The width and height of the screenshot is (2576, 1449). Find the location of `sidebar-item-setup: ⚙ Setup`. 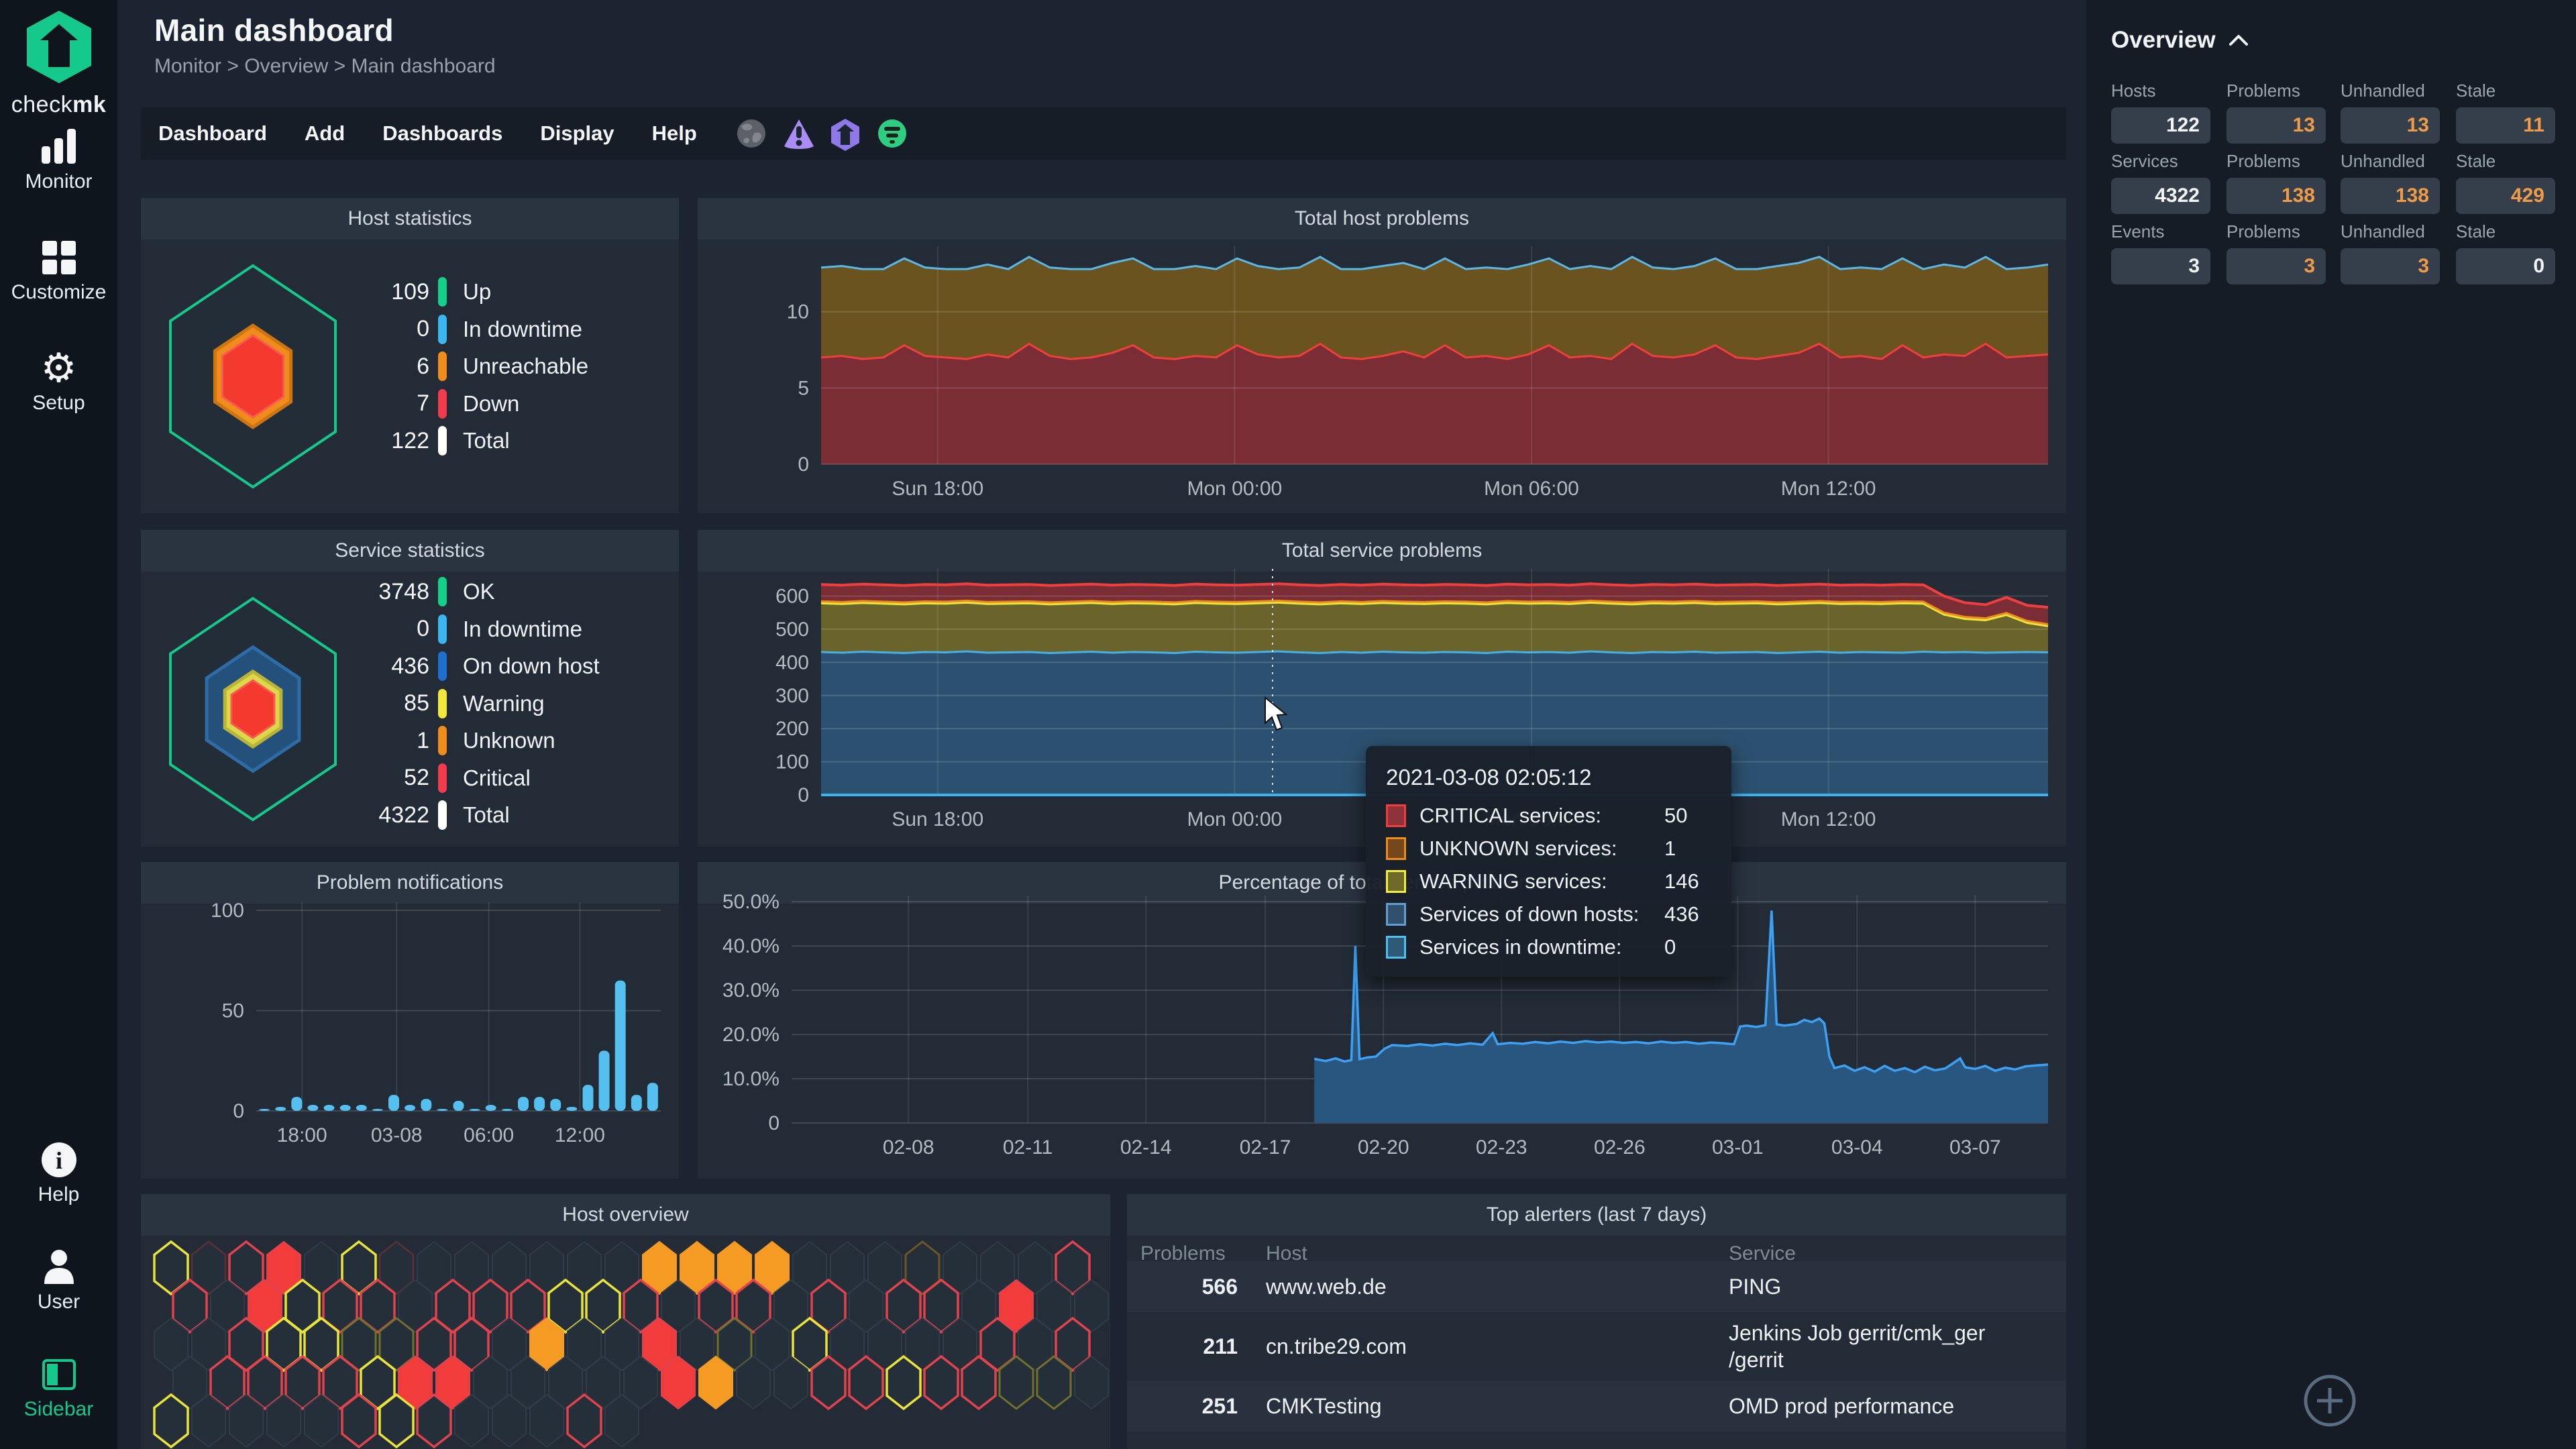

sidebar-item-setup: ⚙ Setup is located at coordinates (58, 381).